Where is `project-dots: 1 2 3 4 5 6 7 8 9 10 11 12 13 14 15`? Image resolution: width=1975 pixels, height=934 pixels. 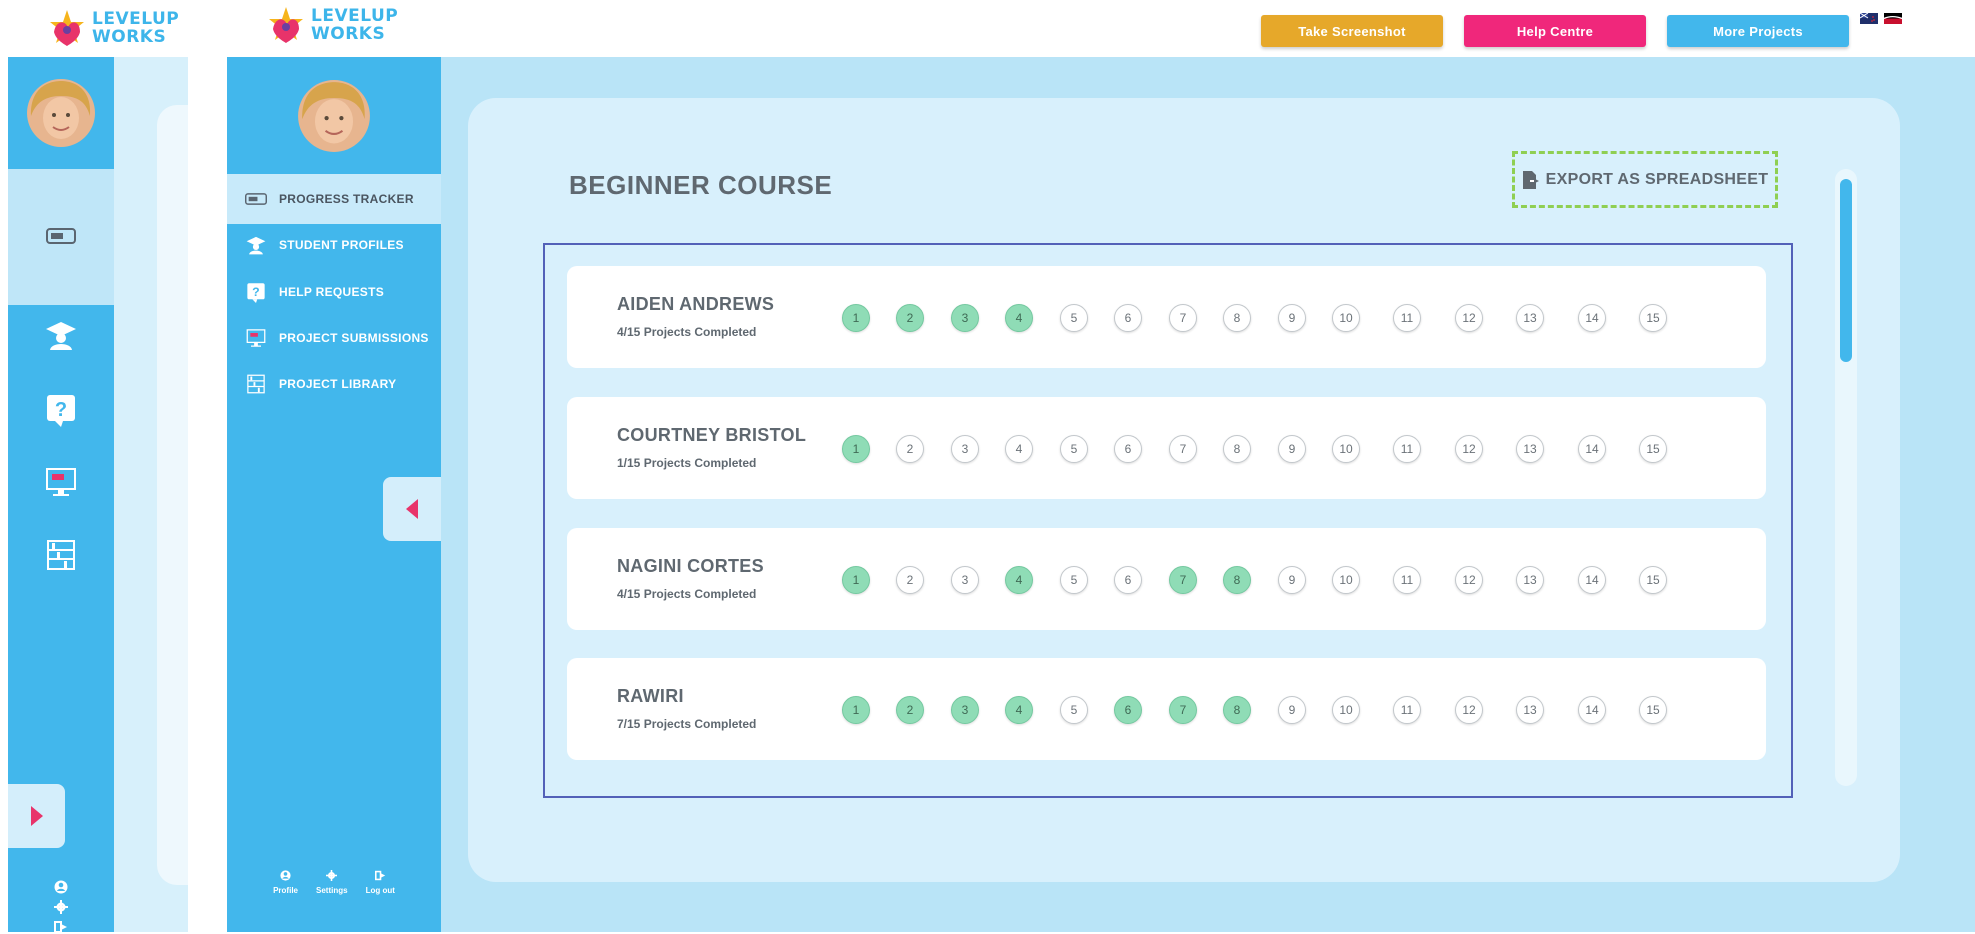 project-dots: 1 2 3 4 5 6 7 8 9 10 11 12 13 14 15 is located at coordinates (1282, 449).